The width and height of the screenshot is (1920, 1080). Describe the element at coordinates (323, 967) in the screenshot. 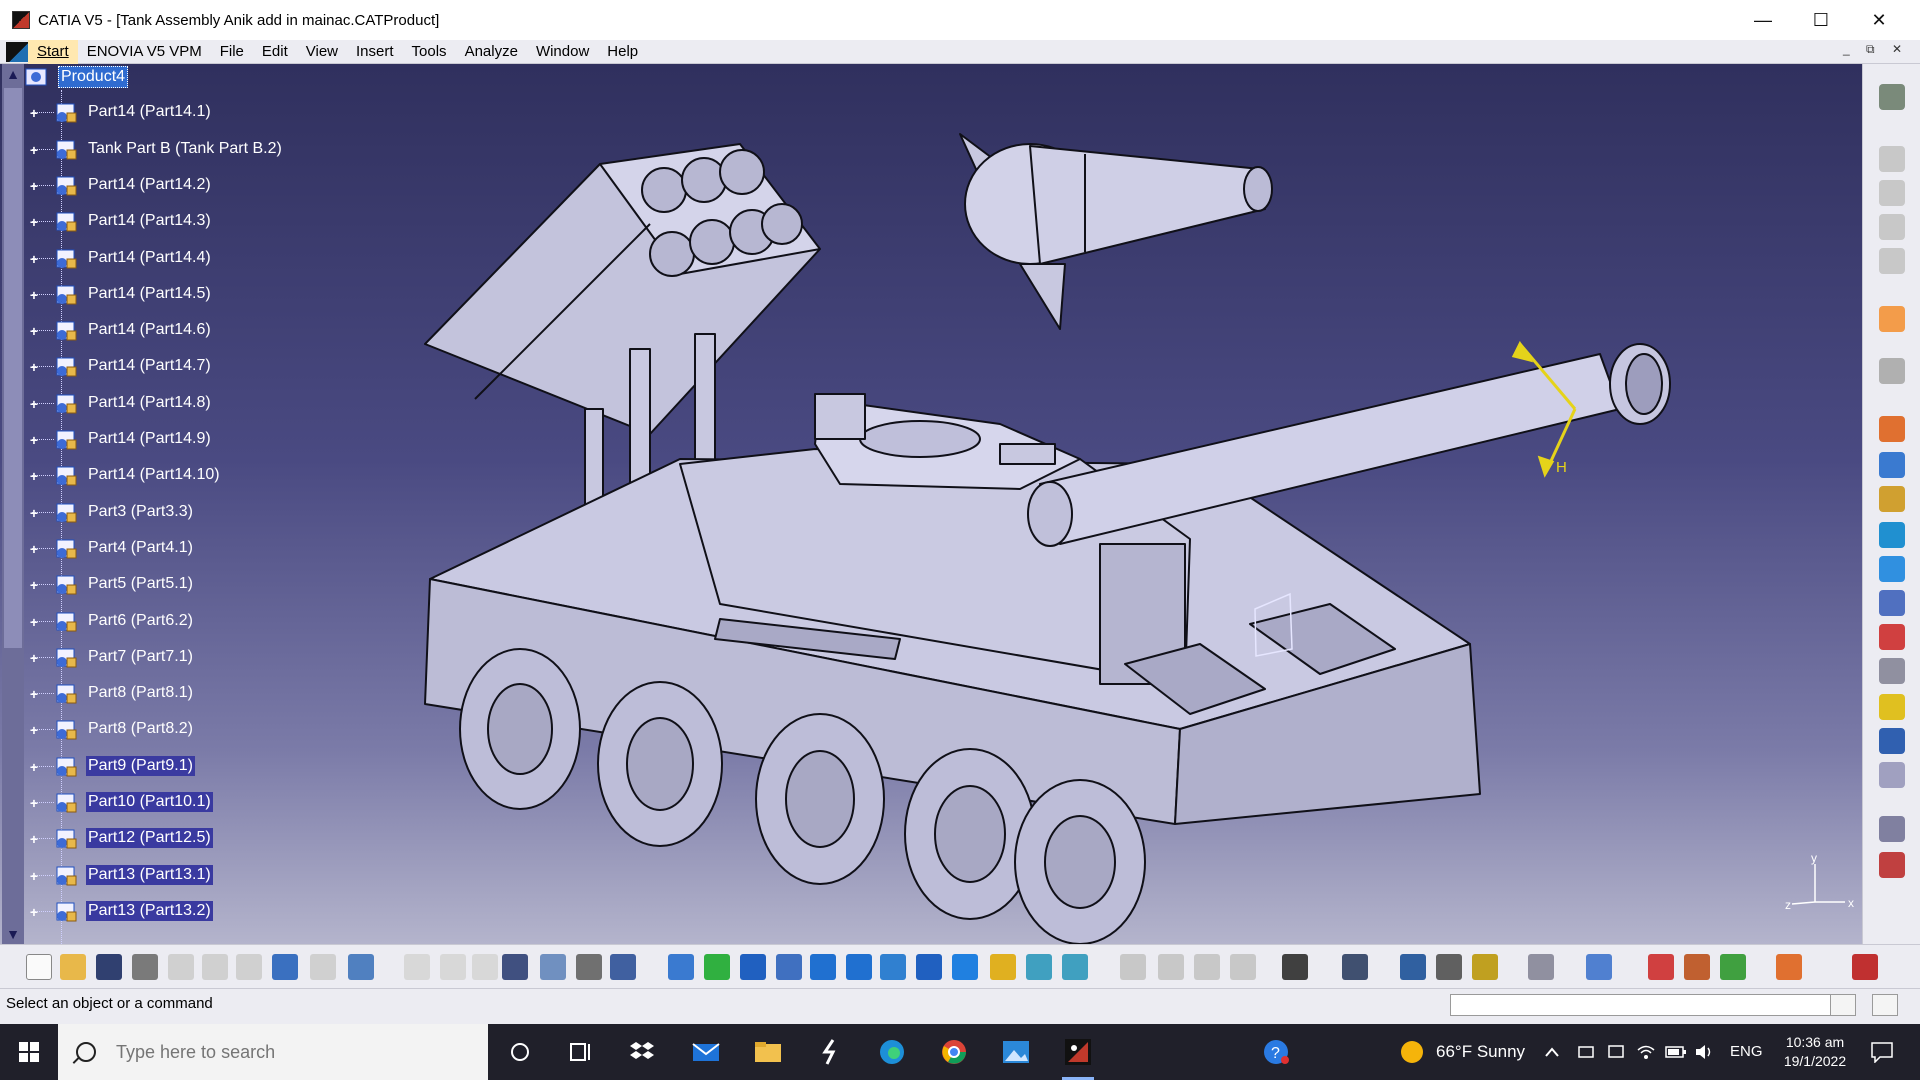

I see `redo-icon` at that location.